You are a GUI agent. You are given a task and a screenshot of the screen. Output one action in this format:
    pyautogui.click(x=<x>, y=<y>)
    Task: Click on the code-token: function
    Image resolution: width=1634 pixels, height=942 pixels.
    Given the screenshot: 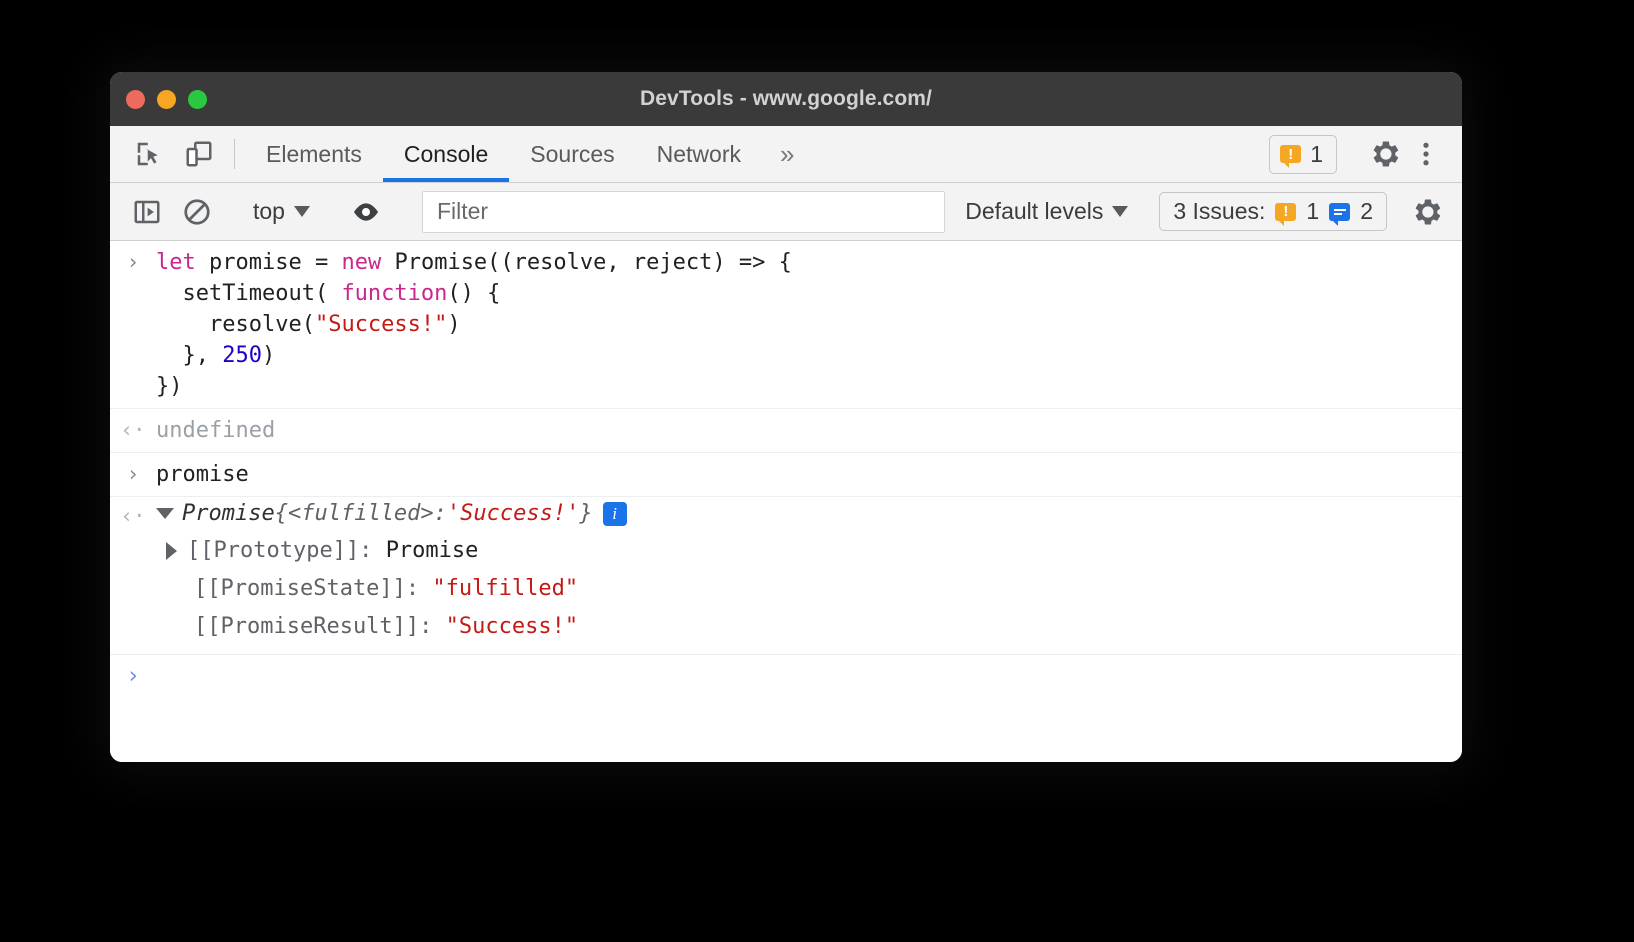 What is the action you would take?
    pyautogui.click(x=394, y=293)
    